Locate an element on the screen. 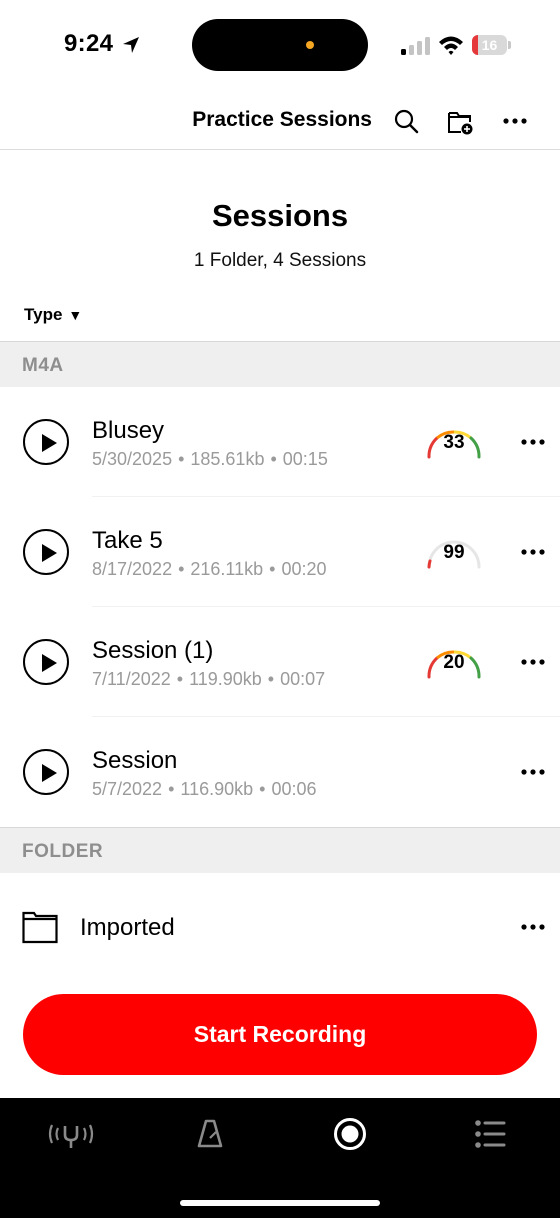 This screenshot has height=1218, width=560. session-meta: 8/17/2022 • 216.11kb • 00:20 is located at coordinates (209, 569).